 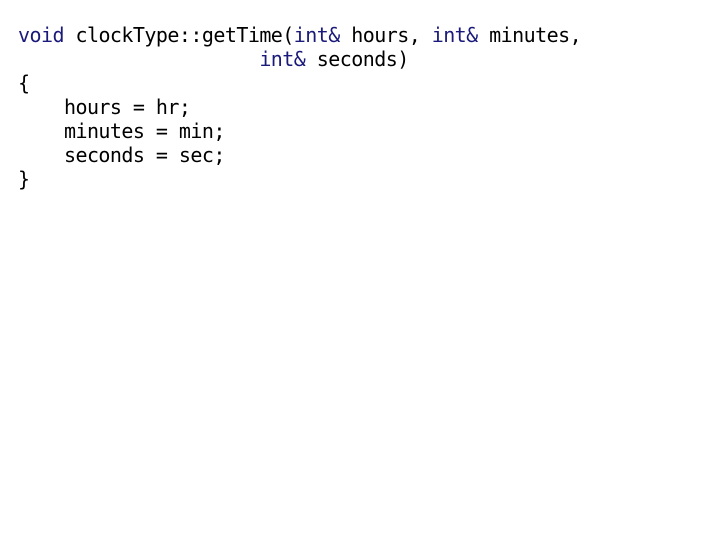 I want to click on code-token-plain: seconds = sec;, so click(x=121, y=155).